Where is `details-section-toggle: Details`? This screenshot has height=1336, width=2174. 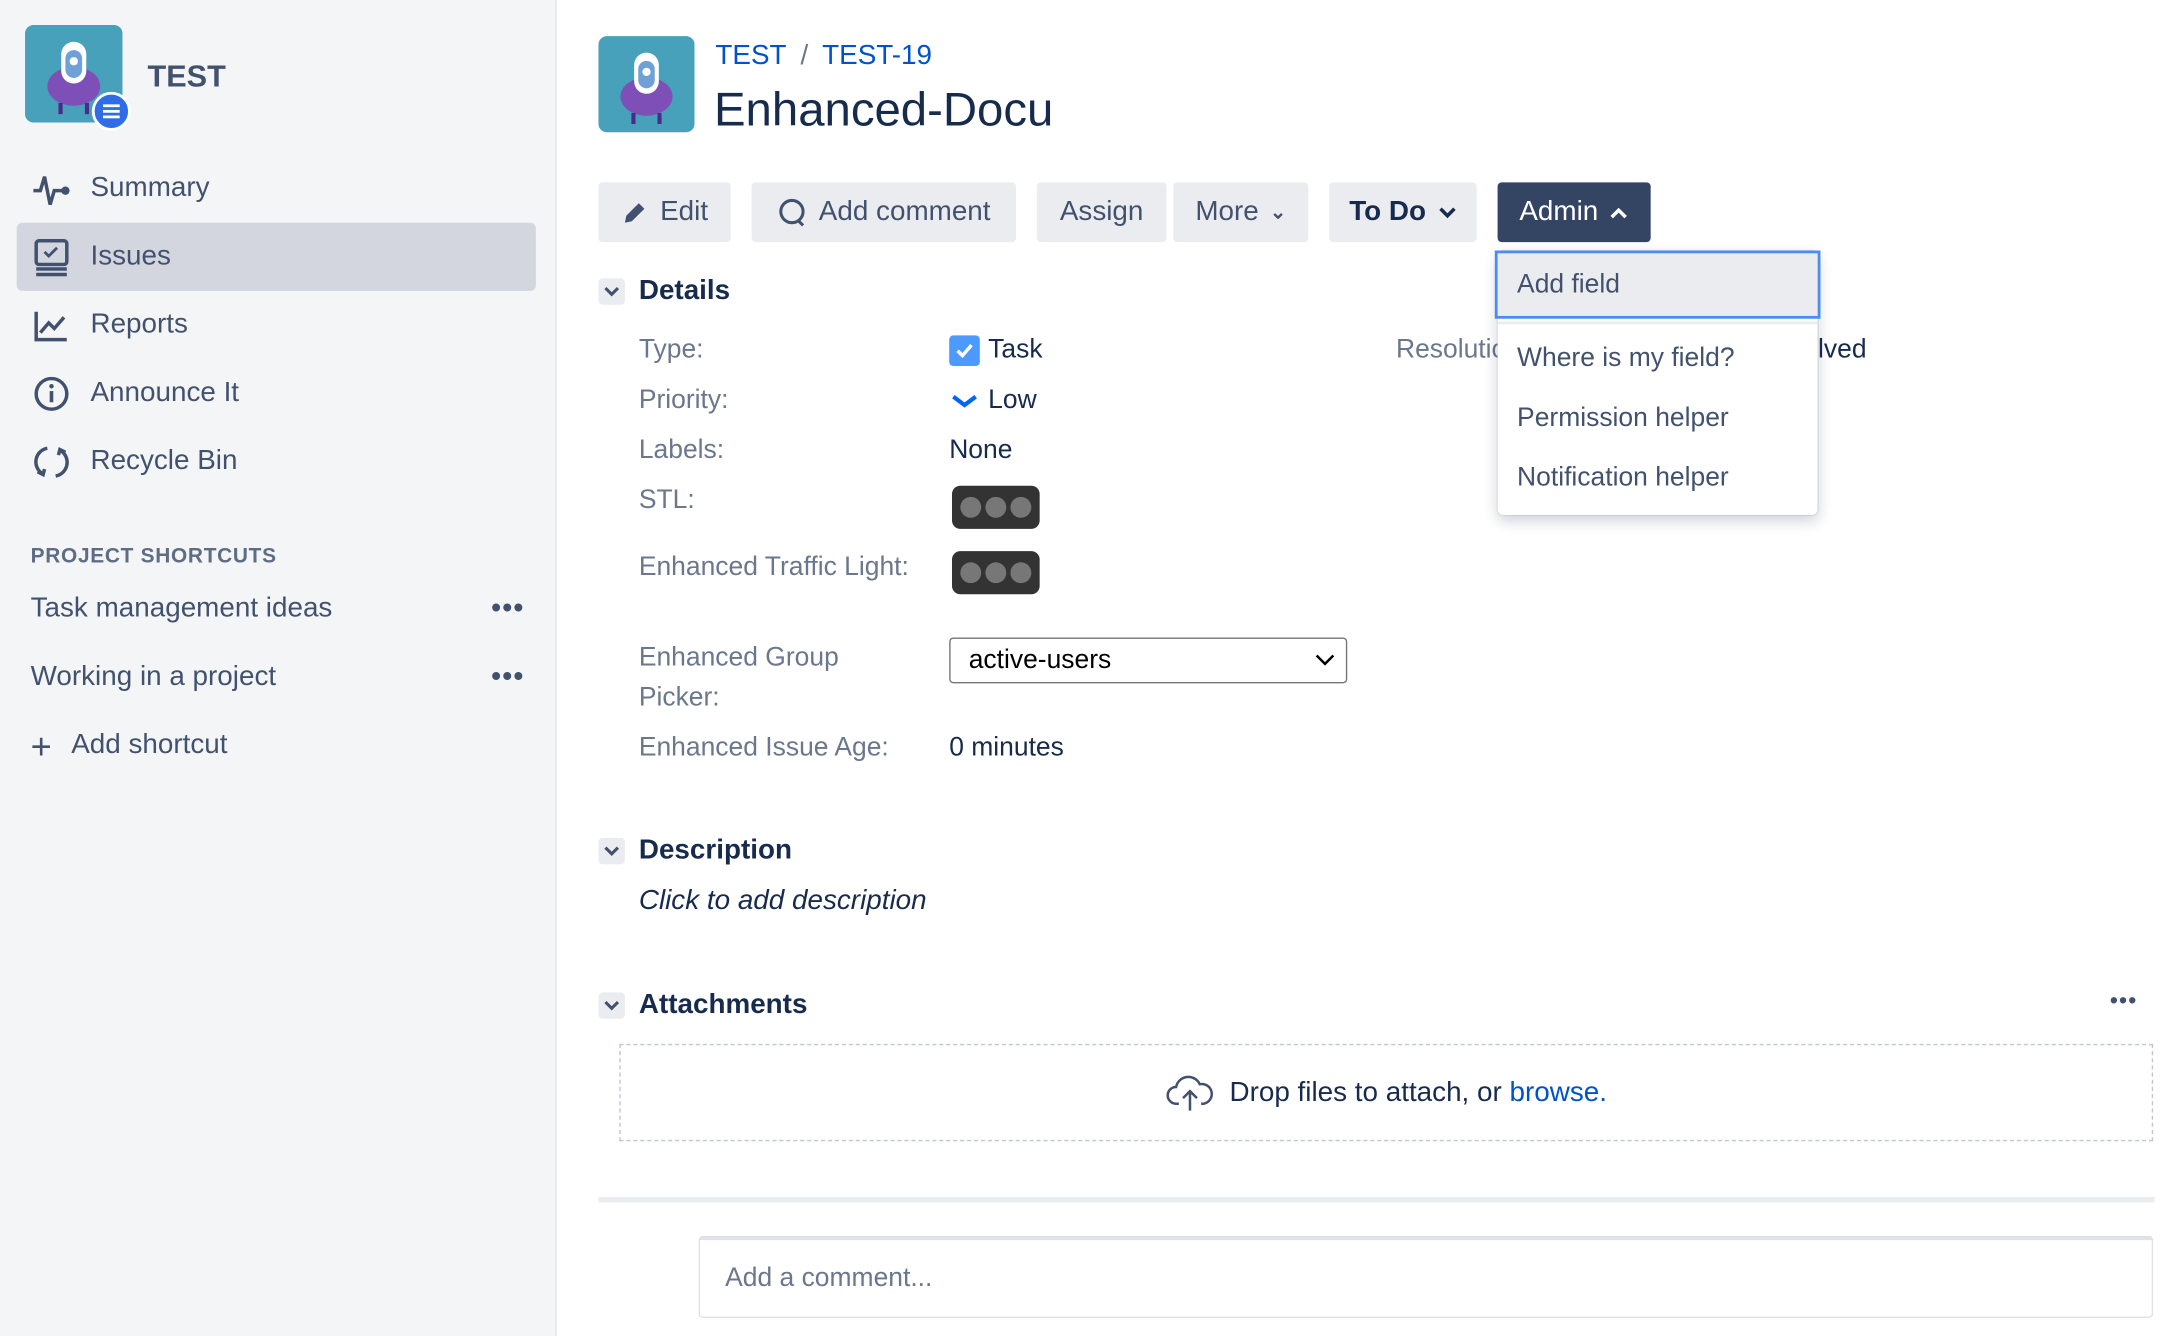
details-section-toggle: Details is located at coordinates (664, 292).